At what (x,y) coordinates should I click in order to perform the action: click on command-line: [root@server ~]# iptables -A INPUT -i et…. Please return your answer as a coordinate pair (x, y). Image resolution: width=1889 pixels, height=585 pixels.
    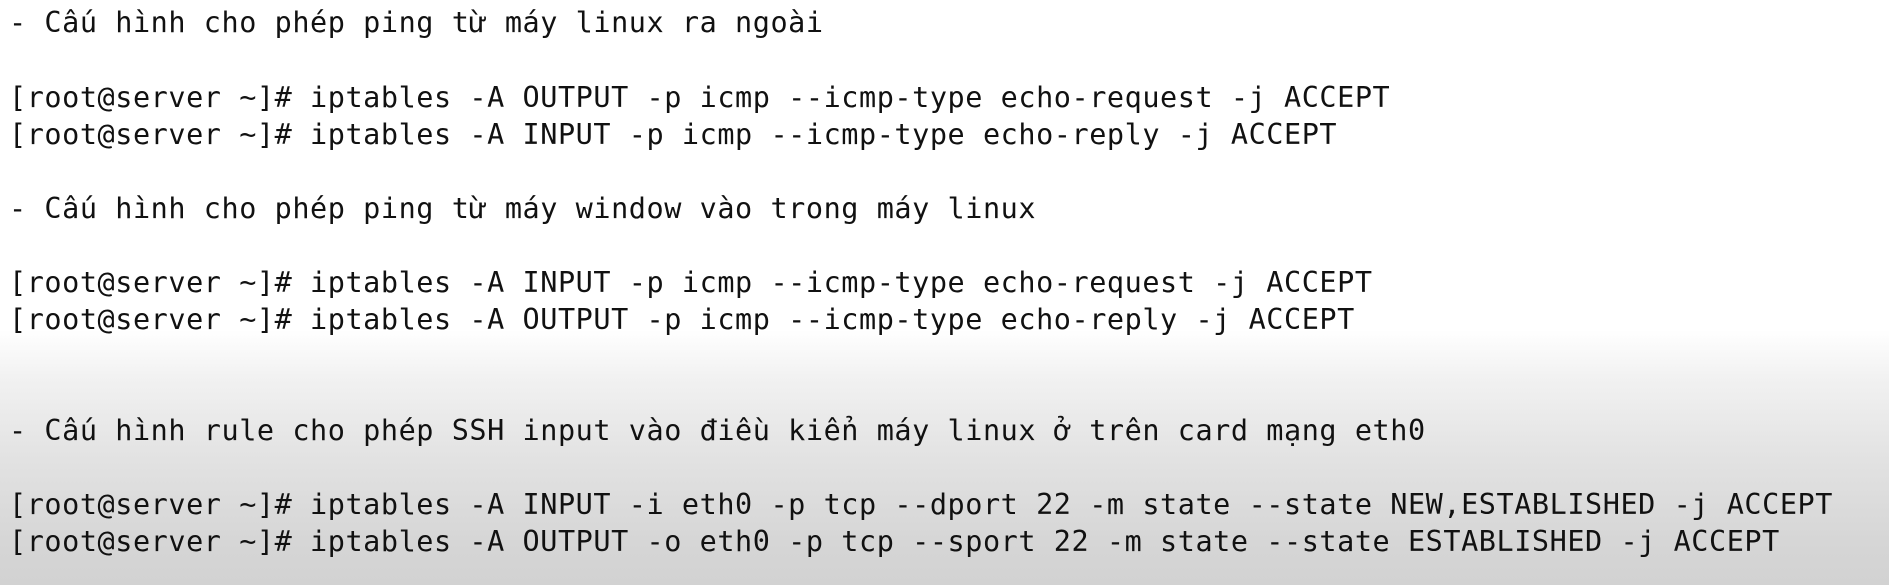
    Looking at the image, I should click on (921, 504).